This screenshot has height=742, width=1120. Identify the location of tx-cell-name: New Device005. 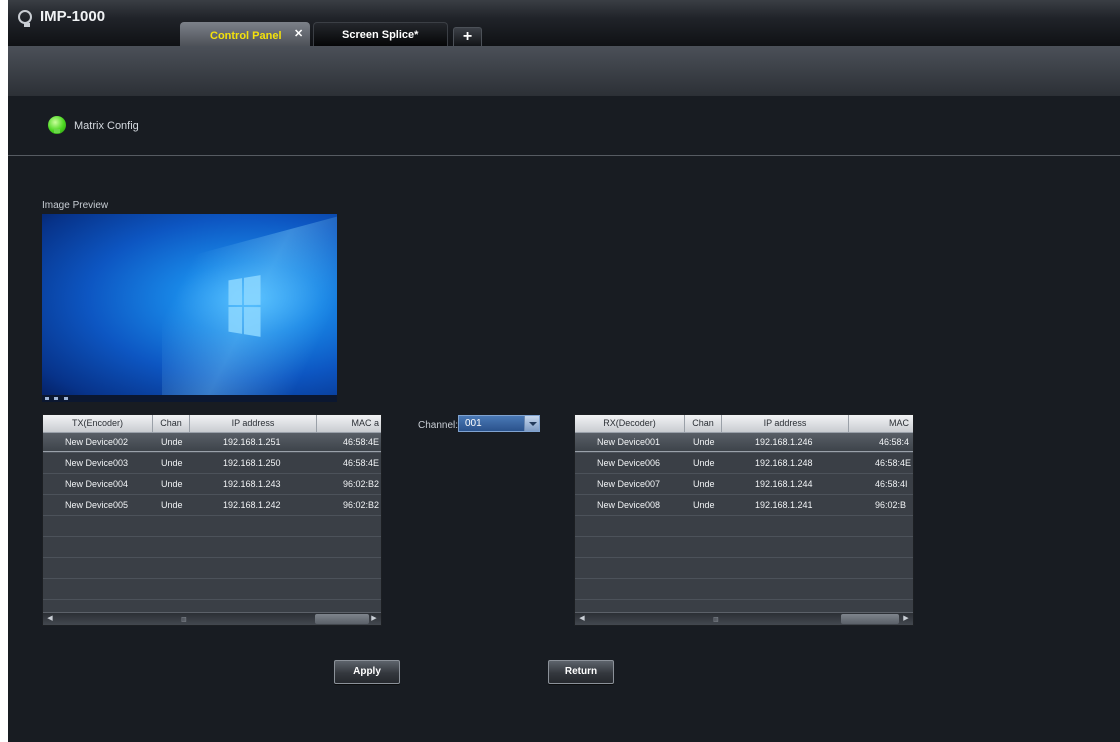
(97, 505).